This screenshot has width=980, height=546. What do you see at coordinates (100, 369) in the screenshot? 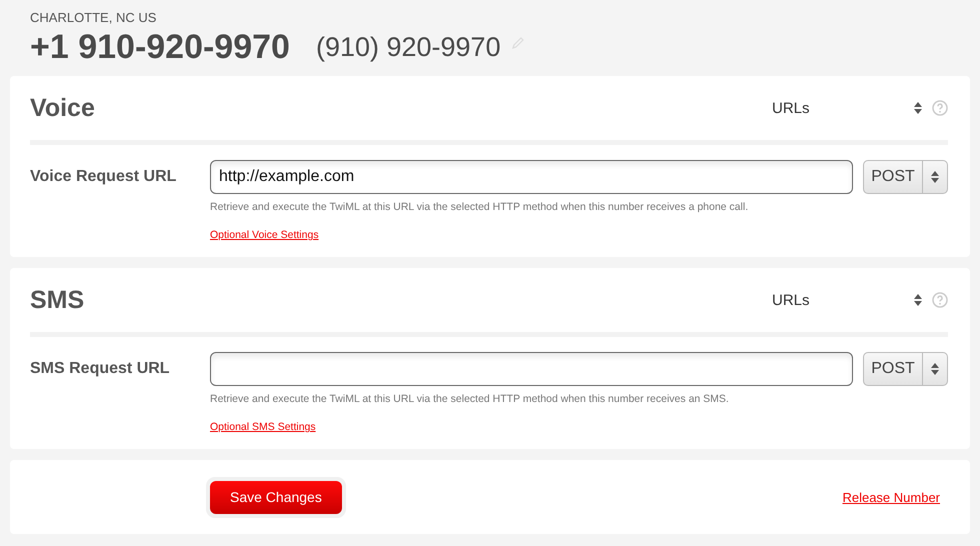
I see `field-label: SMS Request URL` at bounding box center [100, 369].